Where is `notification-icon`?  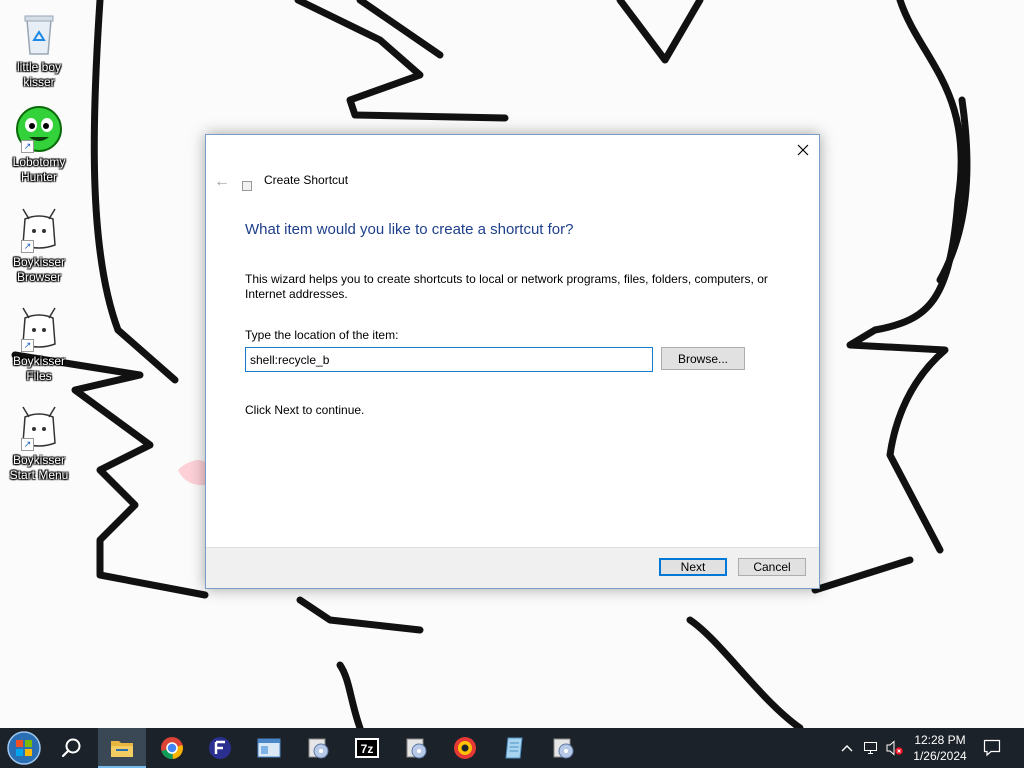
notification-icon is located at coordinates (992, 748).